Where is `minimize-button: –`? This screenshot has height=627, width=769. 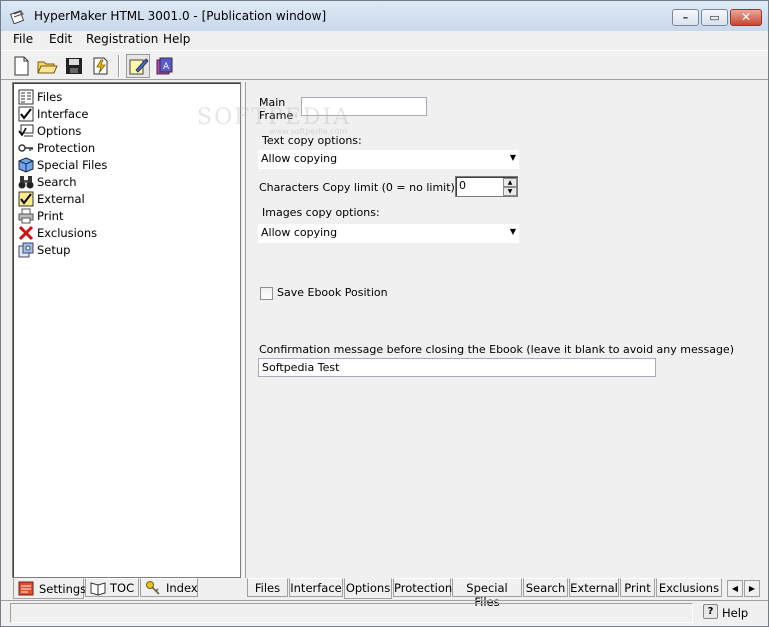 minimize-button: – is located at coordinates (685, 17).